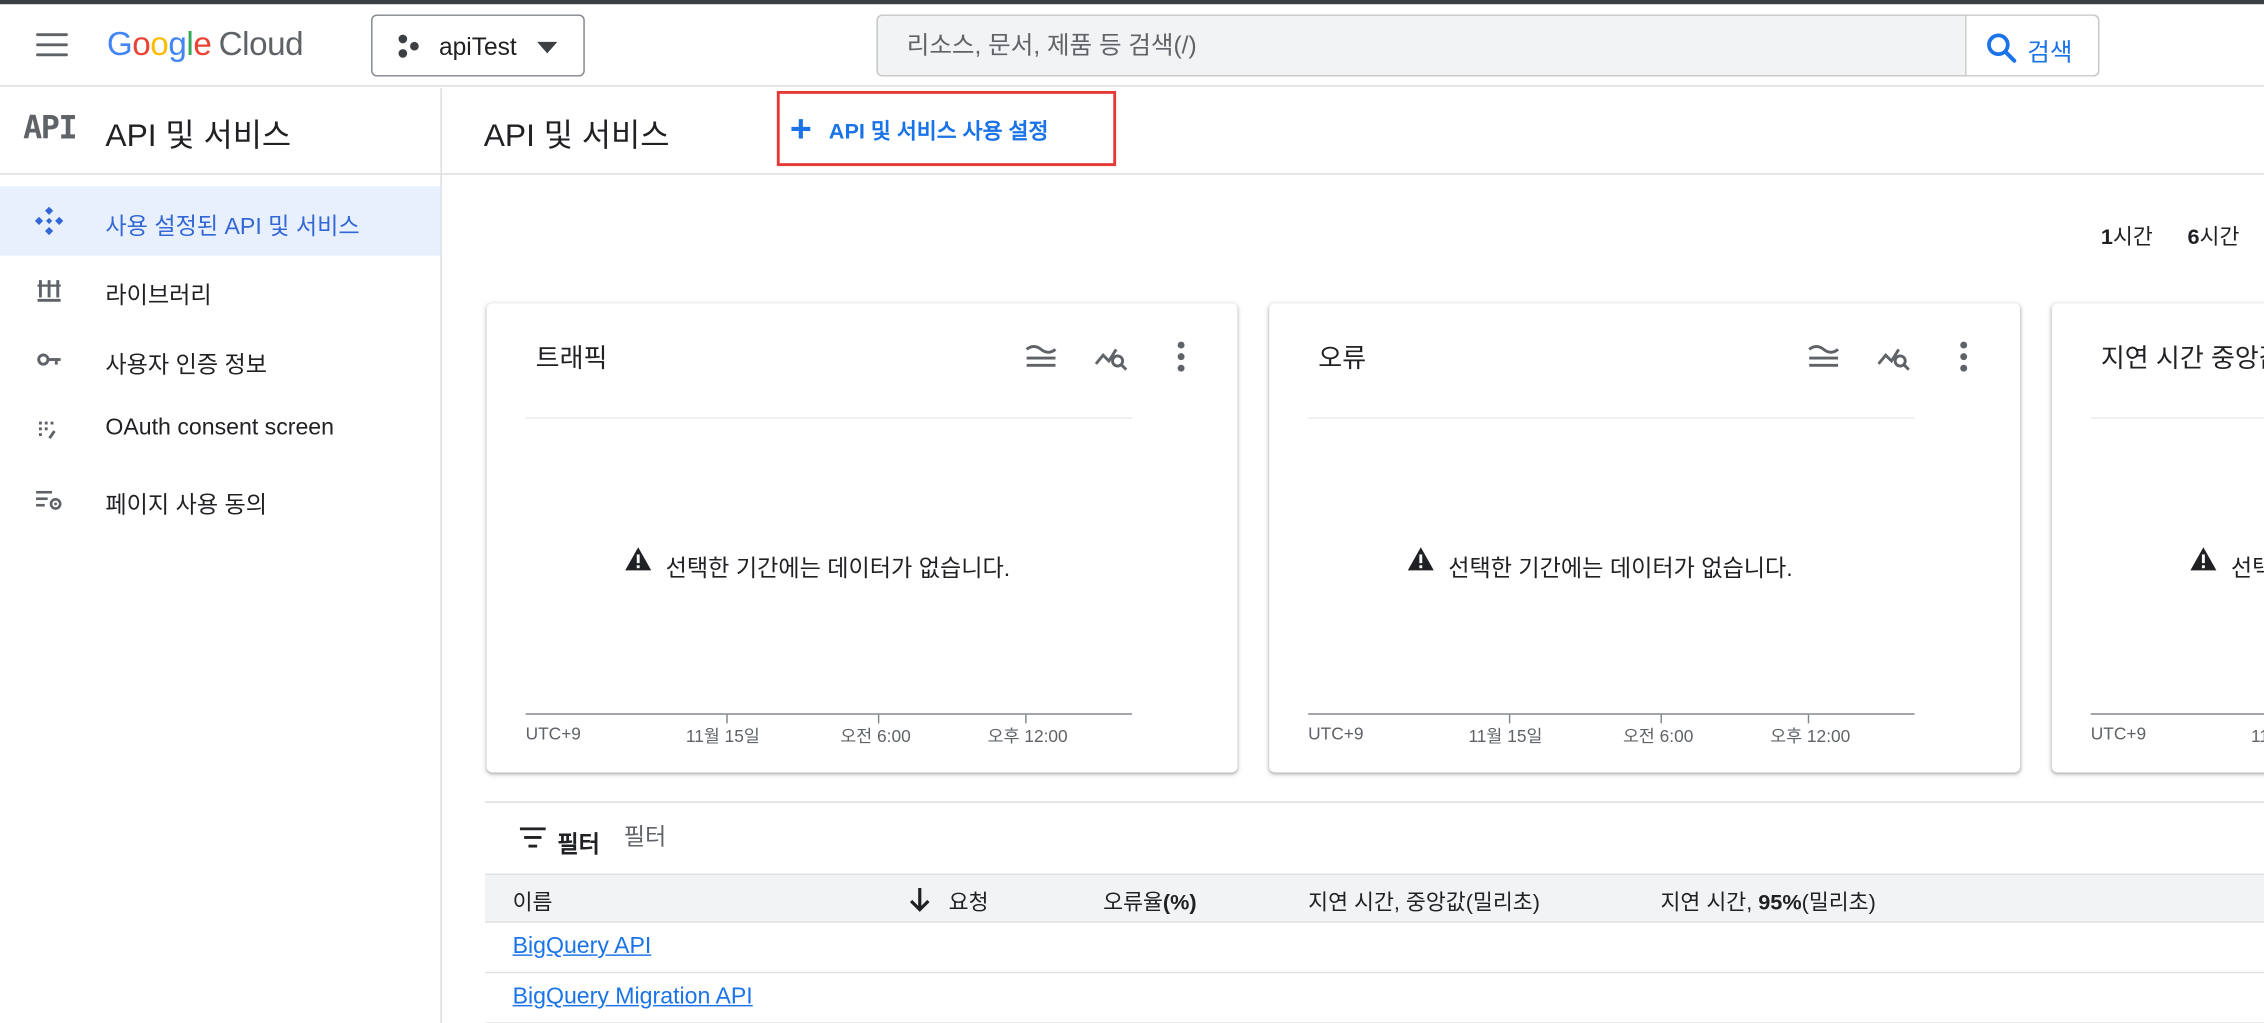  What do you see at coordinates (50, 129) in the screenshot?
I see `api-icon: API` at bounding box center [50, 129].